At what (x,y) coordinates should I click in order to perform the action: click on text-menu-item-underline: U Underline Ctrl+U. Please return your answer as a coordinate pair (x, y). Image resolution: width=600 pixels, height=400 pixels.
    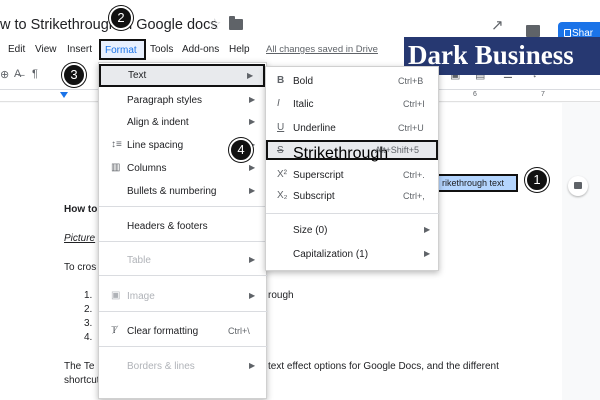
    Looking at the image, I should click on (353, 128).